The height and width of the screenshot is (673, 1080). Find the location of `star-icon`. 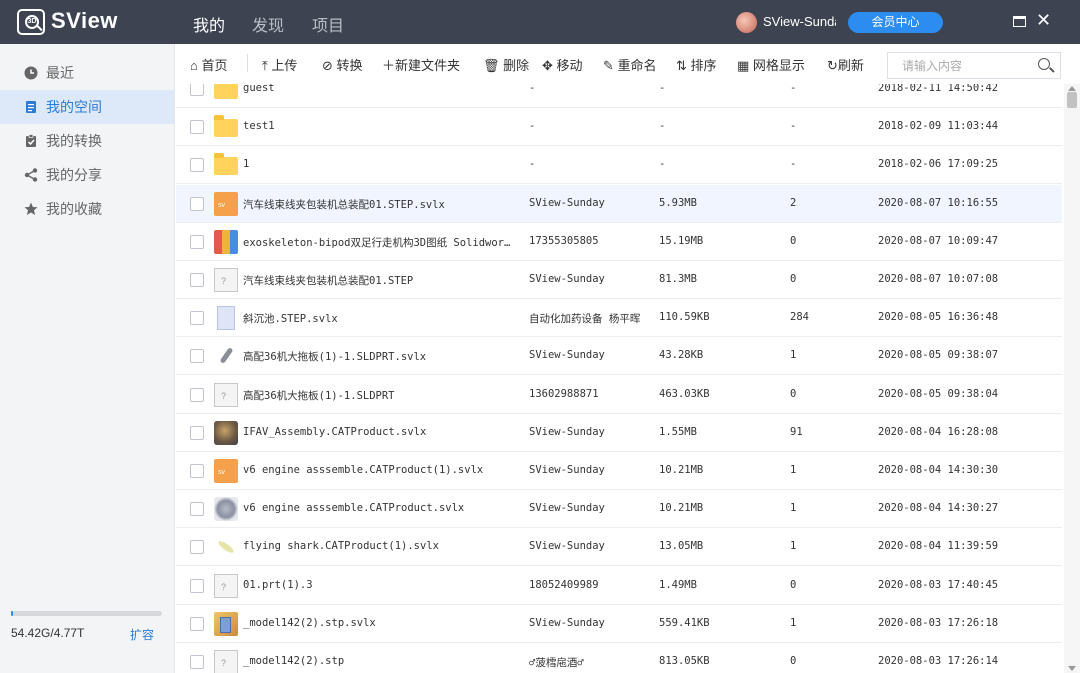

star-icon is located at coordinates (31, 208).